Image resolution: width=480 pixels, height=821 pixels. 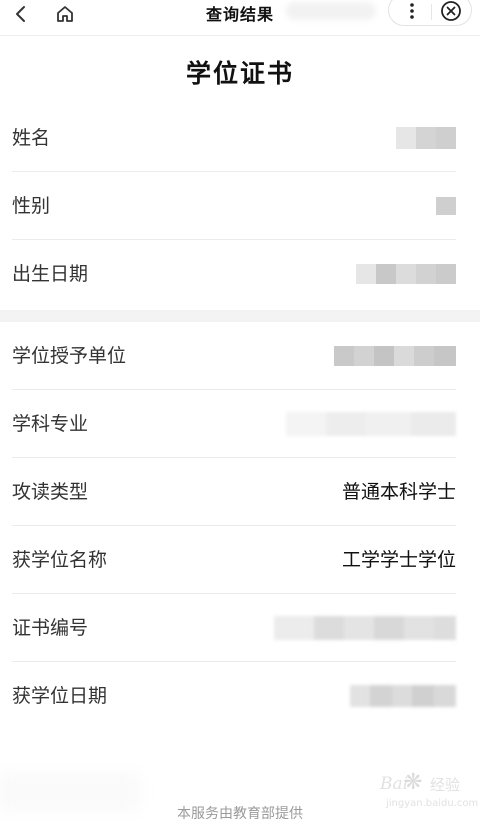 I want to click on row-label: 性别, so click(x=31, y=206).